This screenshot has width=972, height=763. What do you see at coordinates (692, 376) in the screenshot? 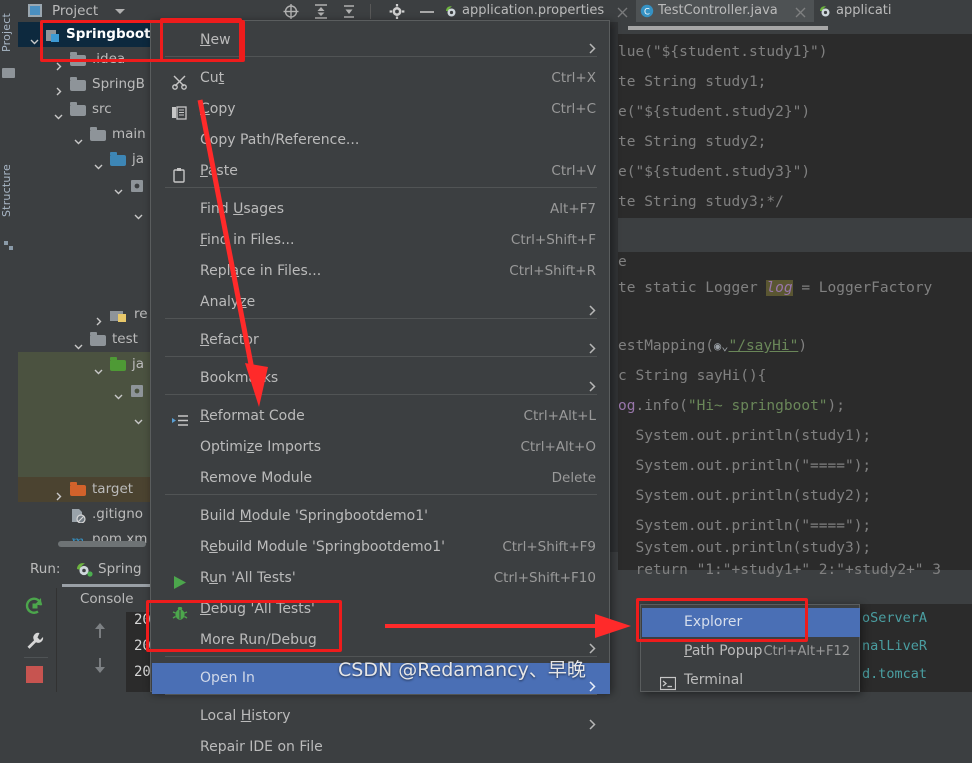
I see `code-line: c String sayHi(){` at bounding box center [692, 376].